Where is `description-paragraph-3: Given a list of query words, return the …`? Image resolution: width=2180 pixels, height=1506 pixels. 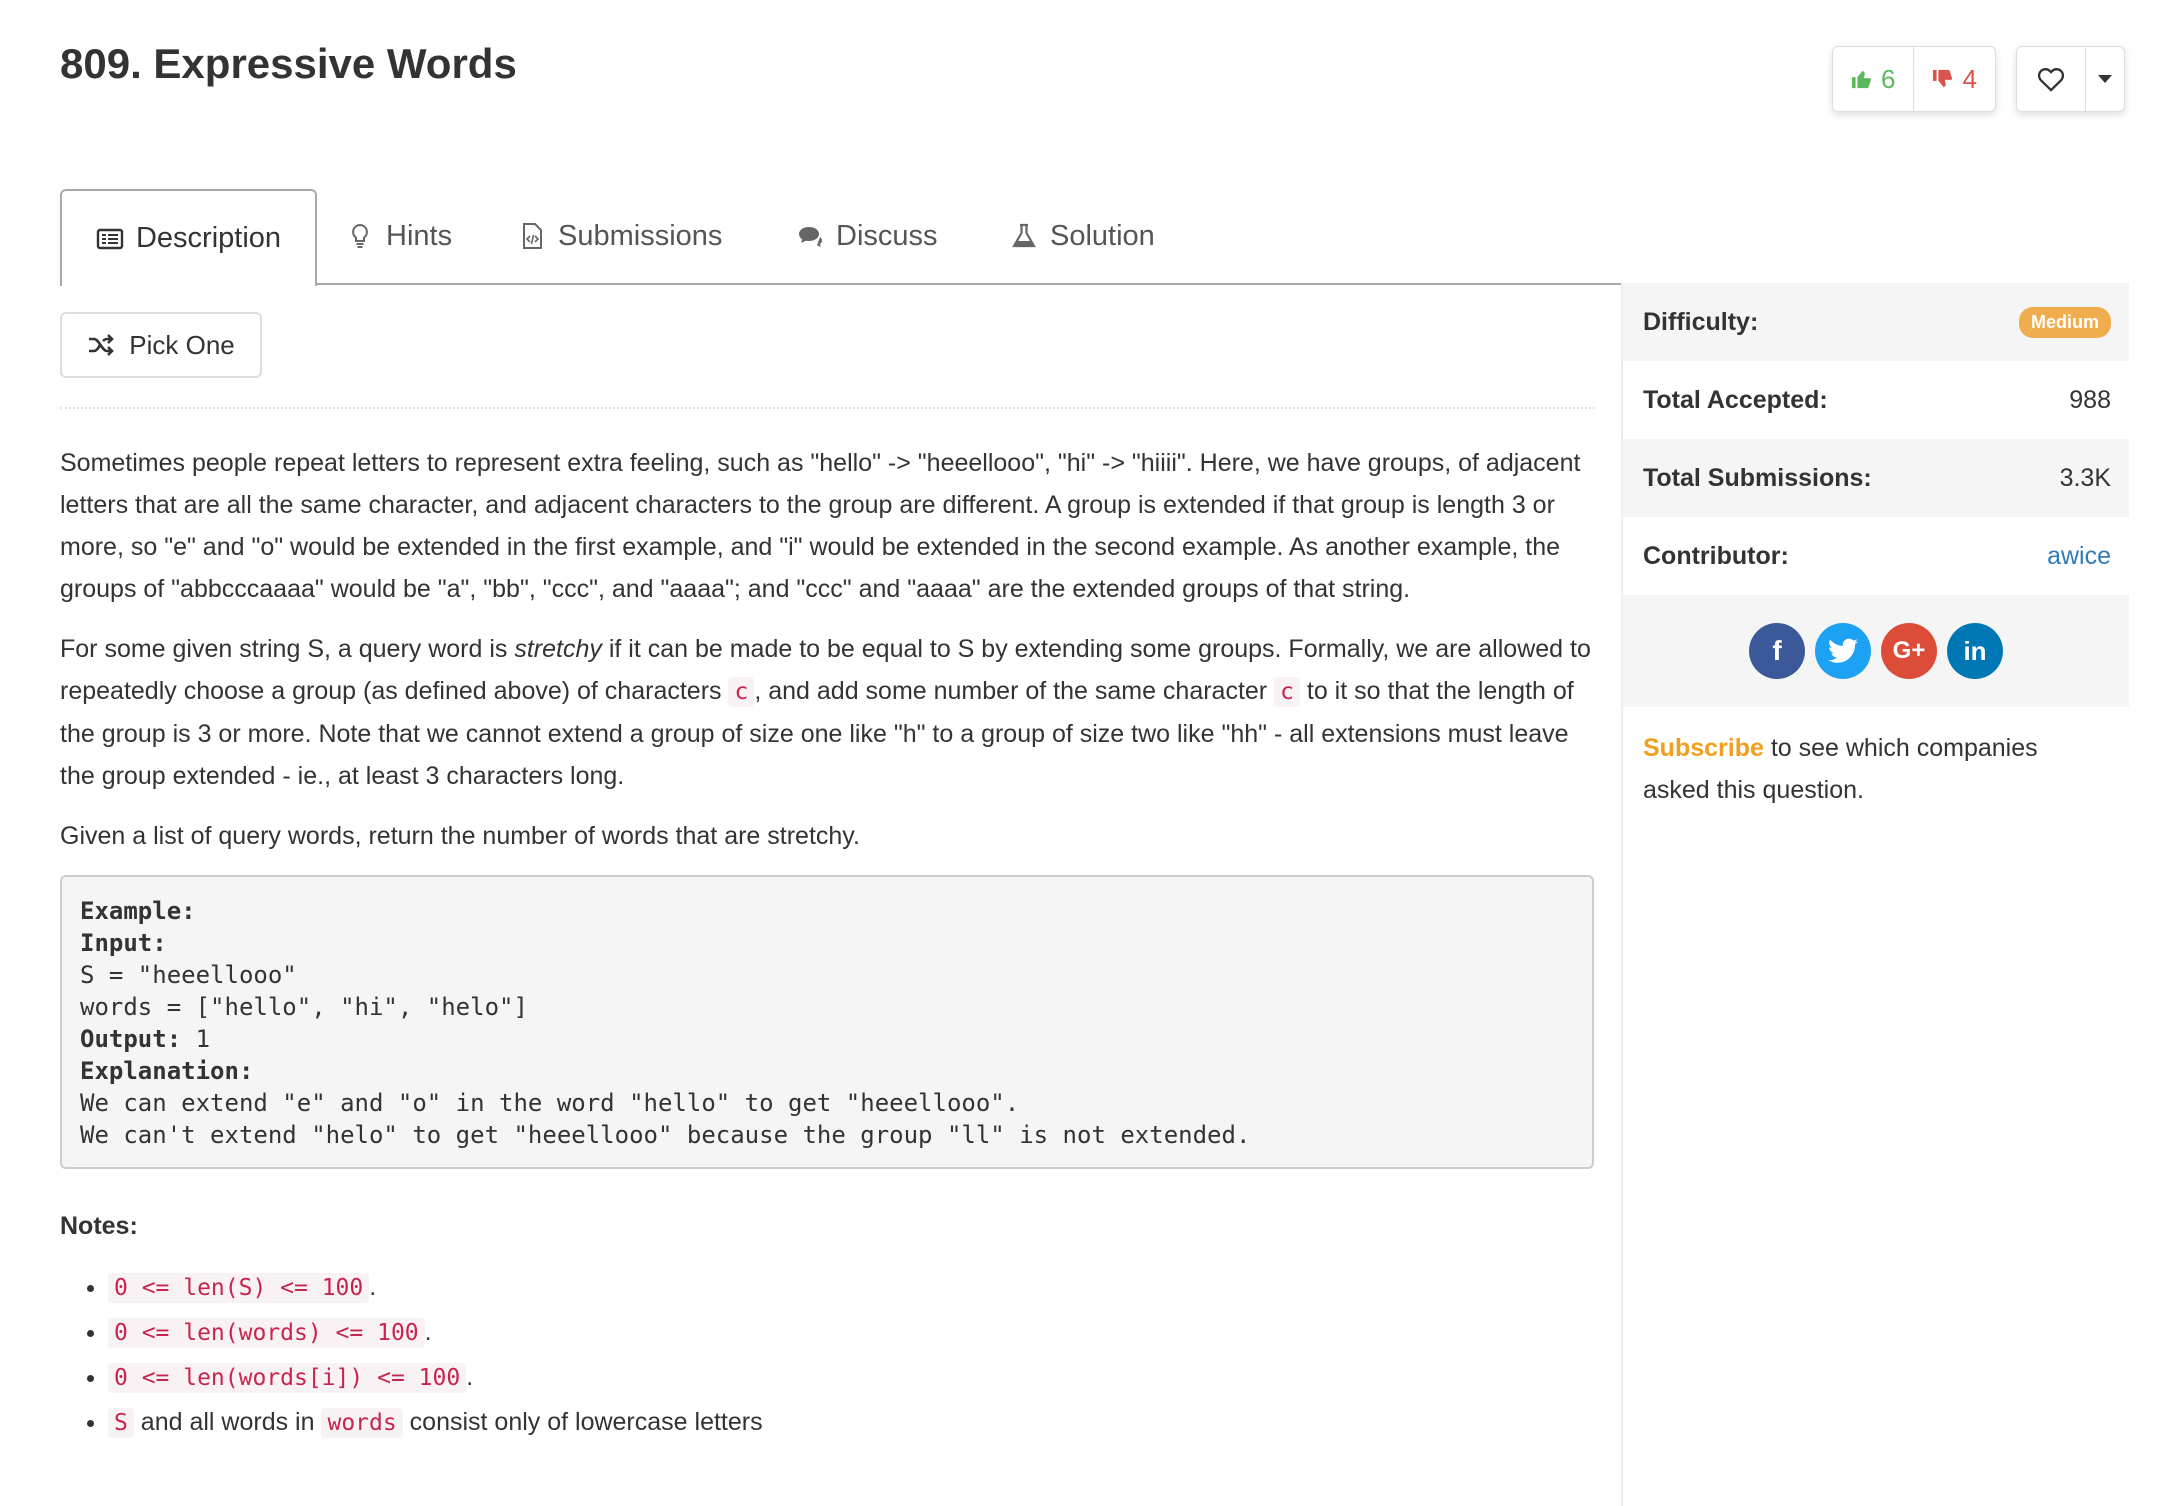 description-paragraph-3: Given a list of query words, return the … is located at coordinates (460, 836).